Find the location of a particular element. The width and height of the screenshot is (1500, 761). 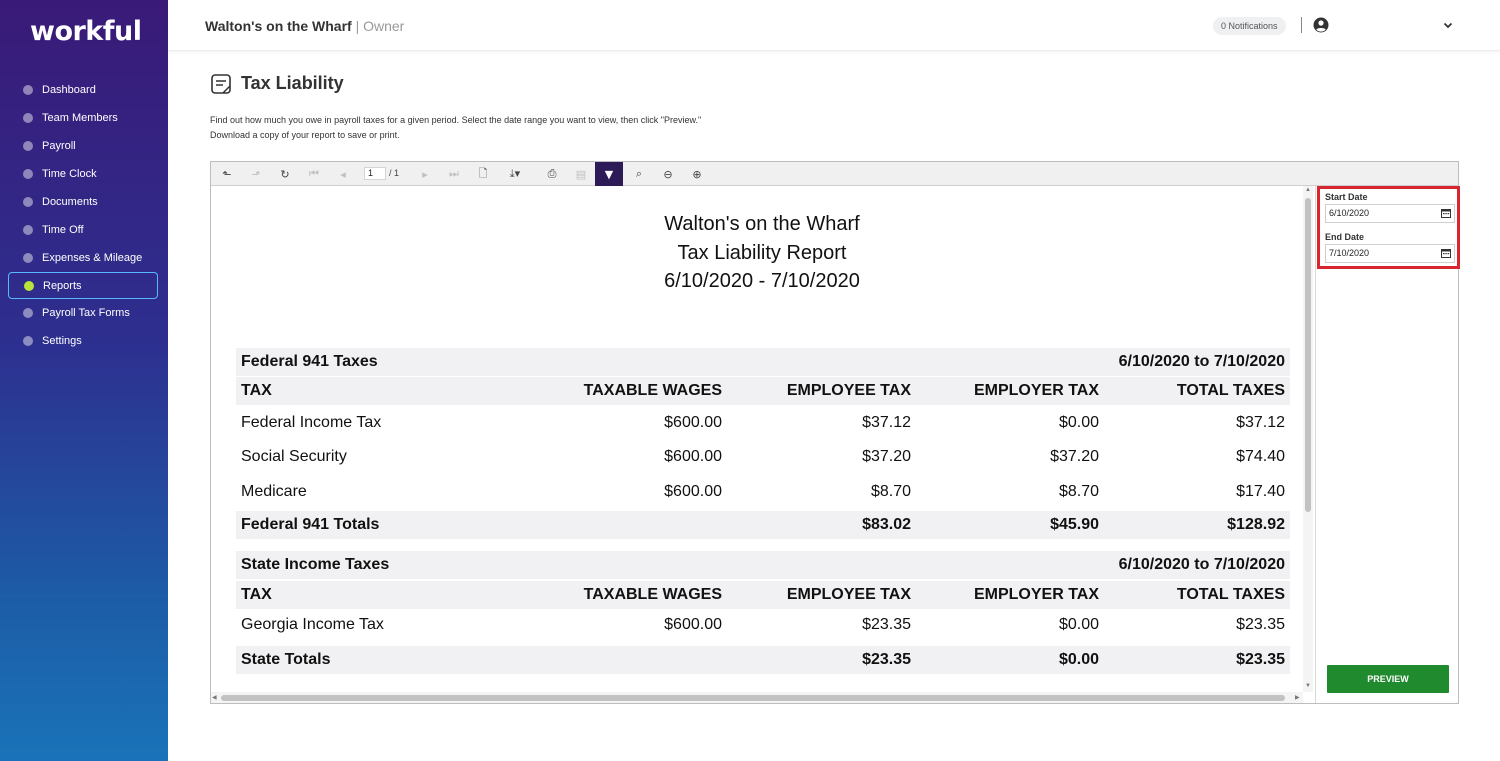

column-header: EMPLOYEE TAX is located at coordinates (848, 390).